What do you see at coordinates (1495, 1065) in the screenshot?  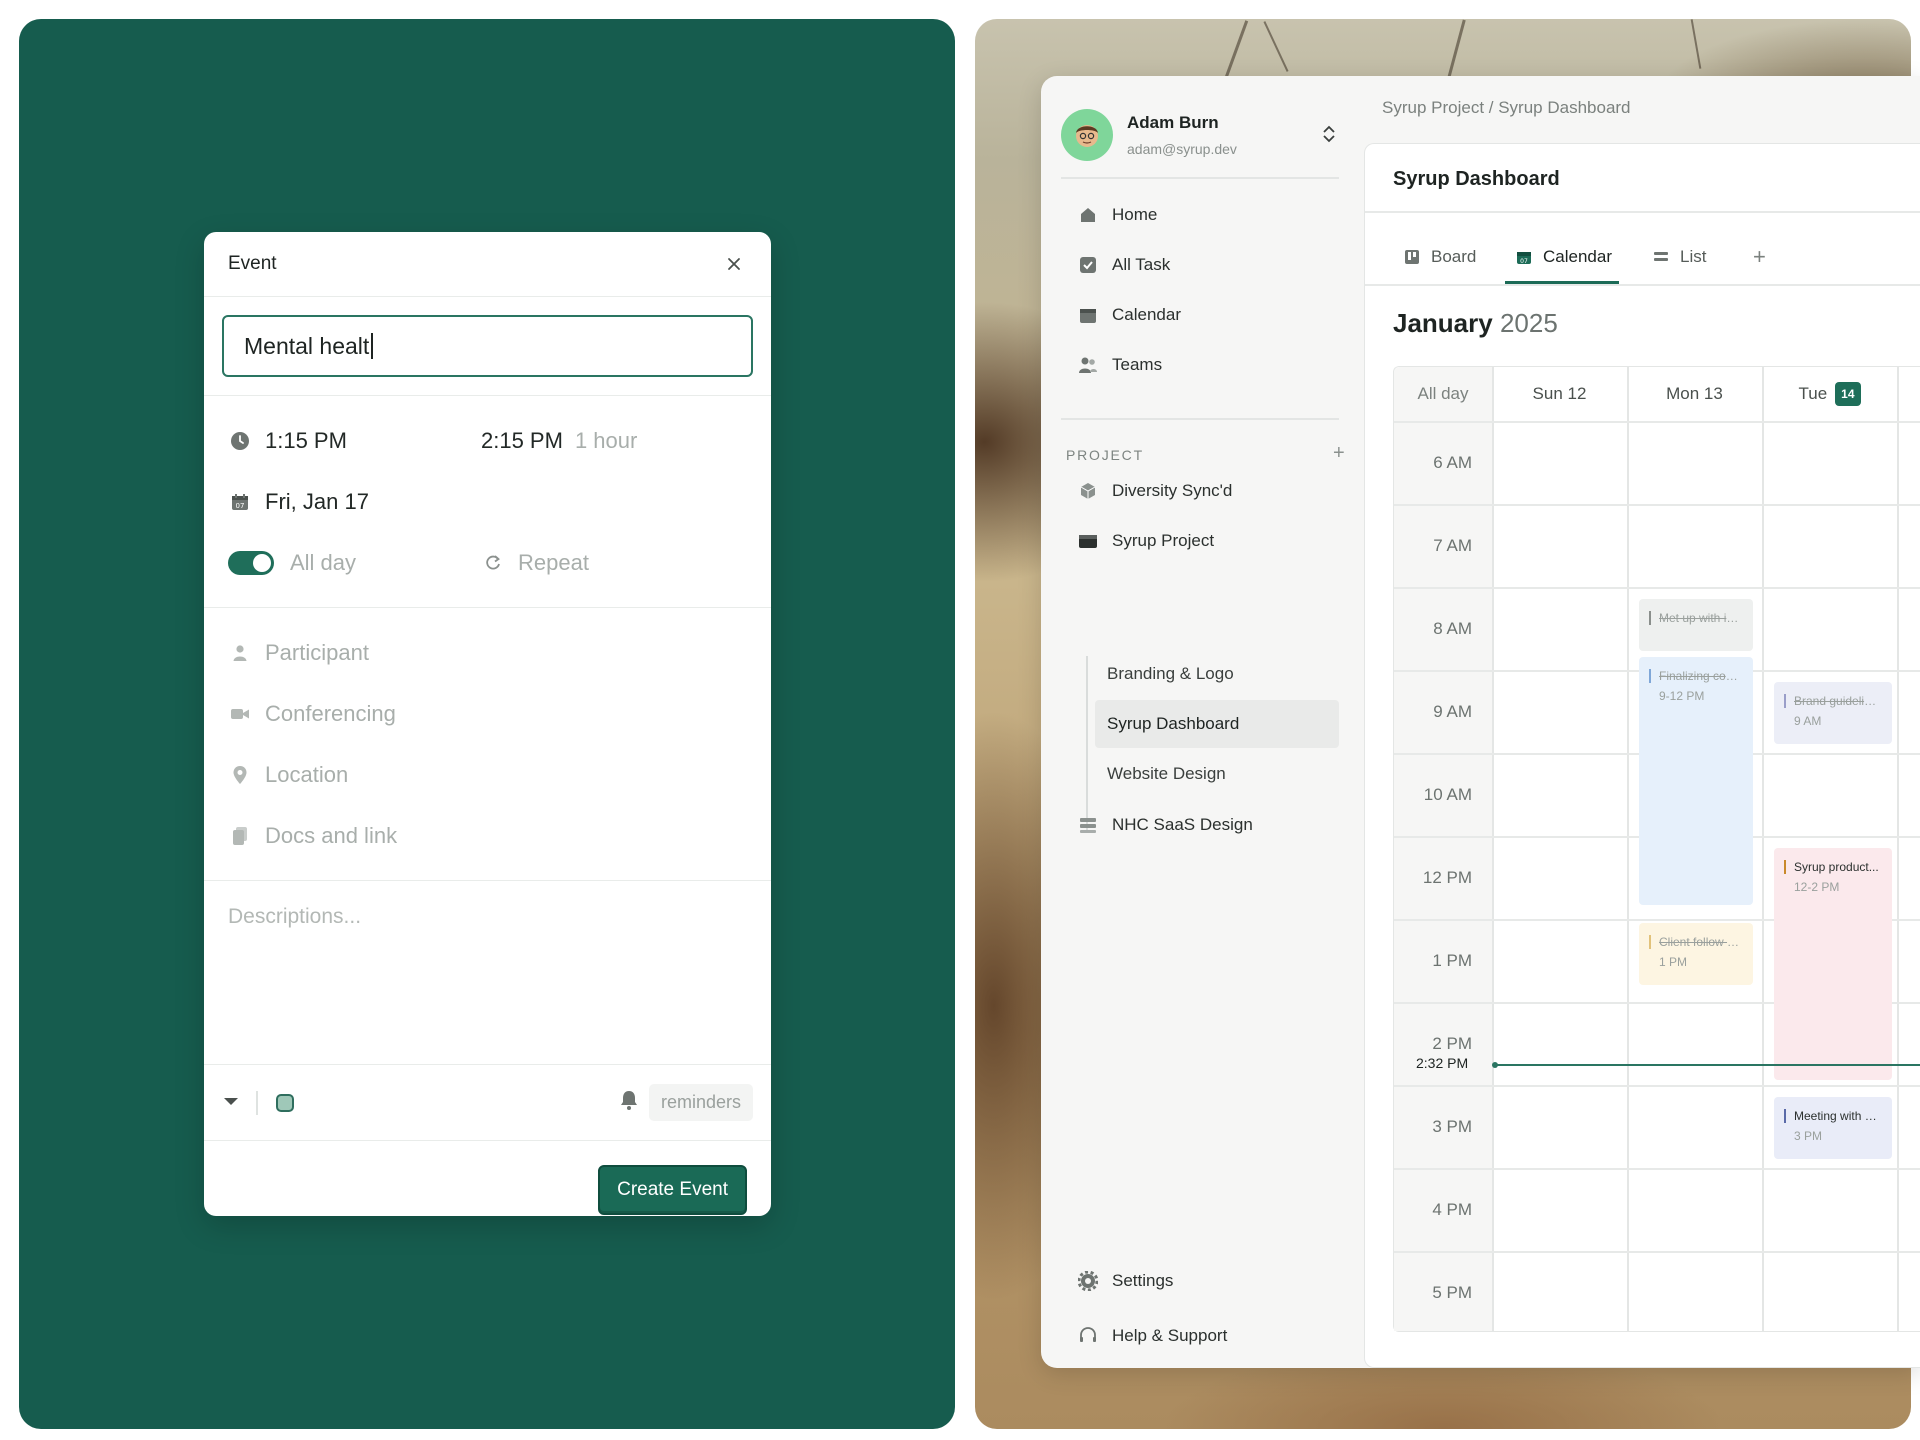 I see `current-time-dot` at bounding box center [1495, 1065].